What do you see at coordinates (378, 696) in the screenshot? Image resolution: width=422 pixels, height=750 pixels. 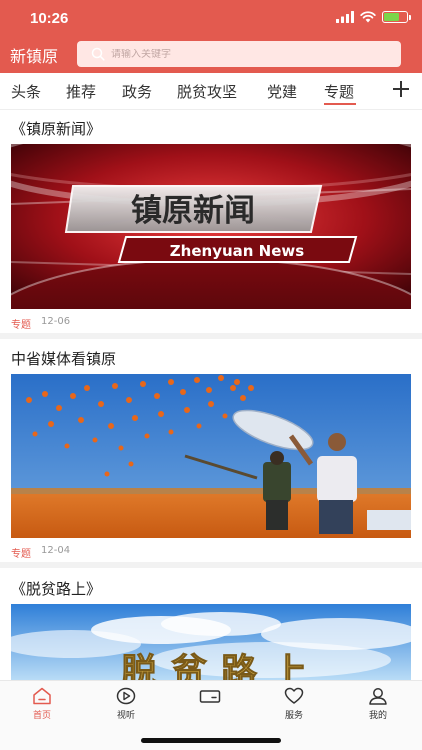 I see `user-icon` at bounding box center [378, 696].